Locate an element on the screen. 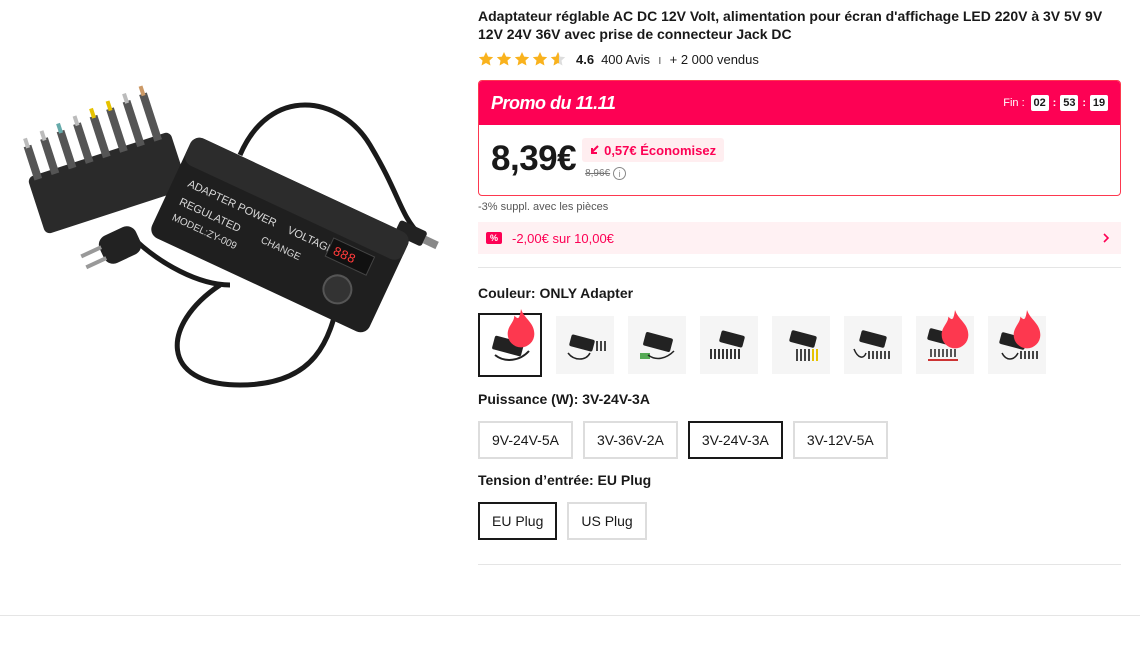 The height and width of the screenshot is (655, 1140). coupon-row: % -2,00€ sur 10,00€ is located at coordinates (799, 238).